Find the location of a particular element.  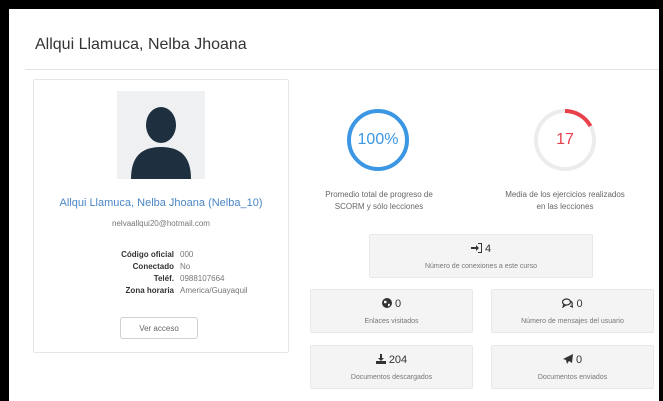

comments-icon is located at coordinates (568, 303).